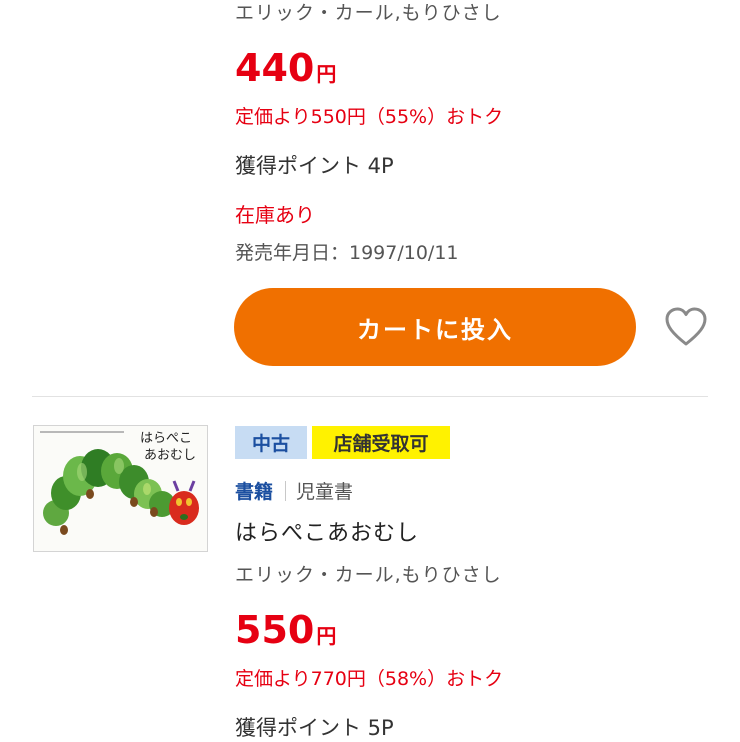 The image size is (740, 742). What do you see at coordinates (347, 253) in the screenshot?
I see `release-date: 発売年月日：1997/10/11` at bounding box center [347, 253].